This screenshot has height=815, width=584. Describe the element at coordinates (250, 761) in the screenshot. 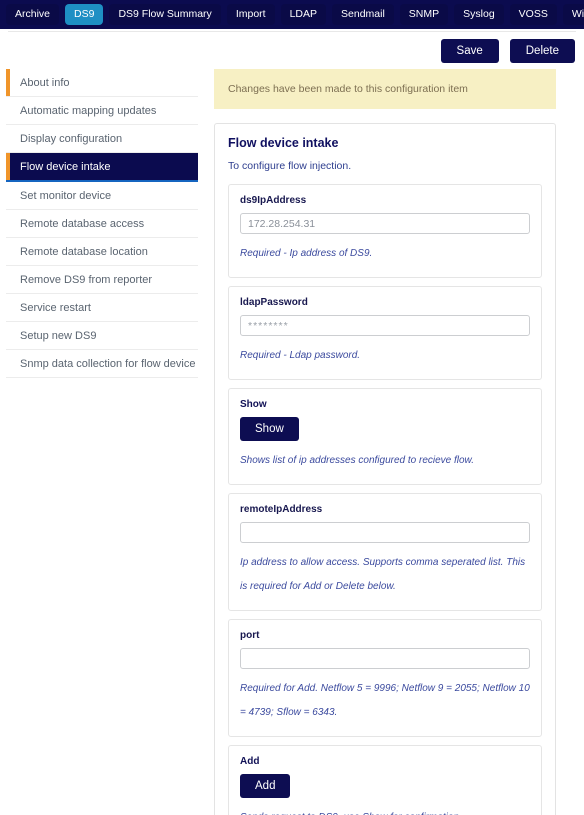

I see `field-label-add: Add` at that location.